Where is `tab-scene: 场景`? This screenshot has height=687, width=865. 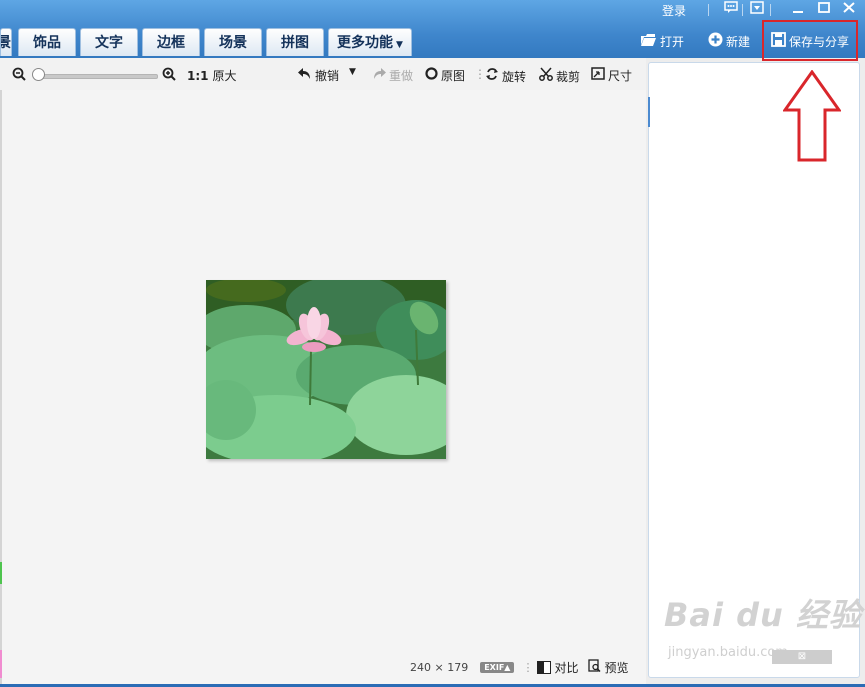
tab-scene: 场景 is located at coordinates (233, 42).